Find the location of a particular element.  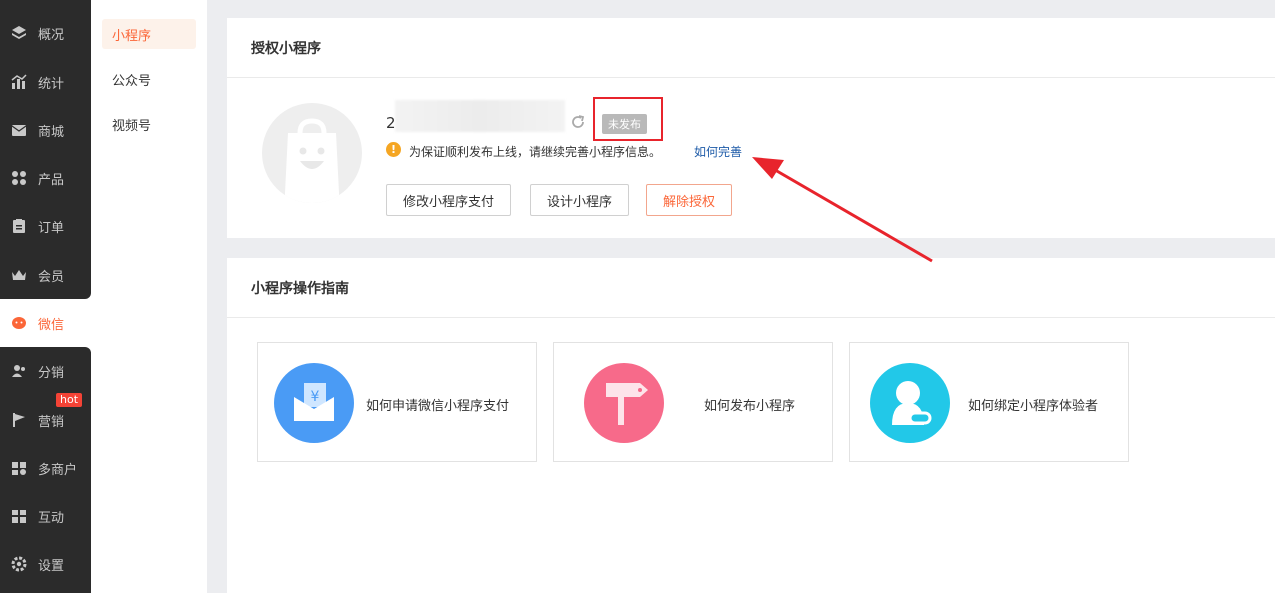

annotation-arrow is located at coordinates (842, 210).